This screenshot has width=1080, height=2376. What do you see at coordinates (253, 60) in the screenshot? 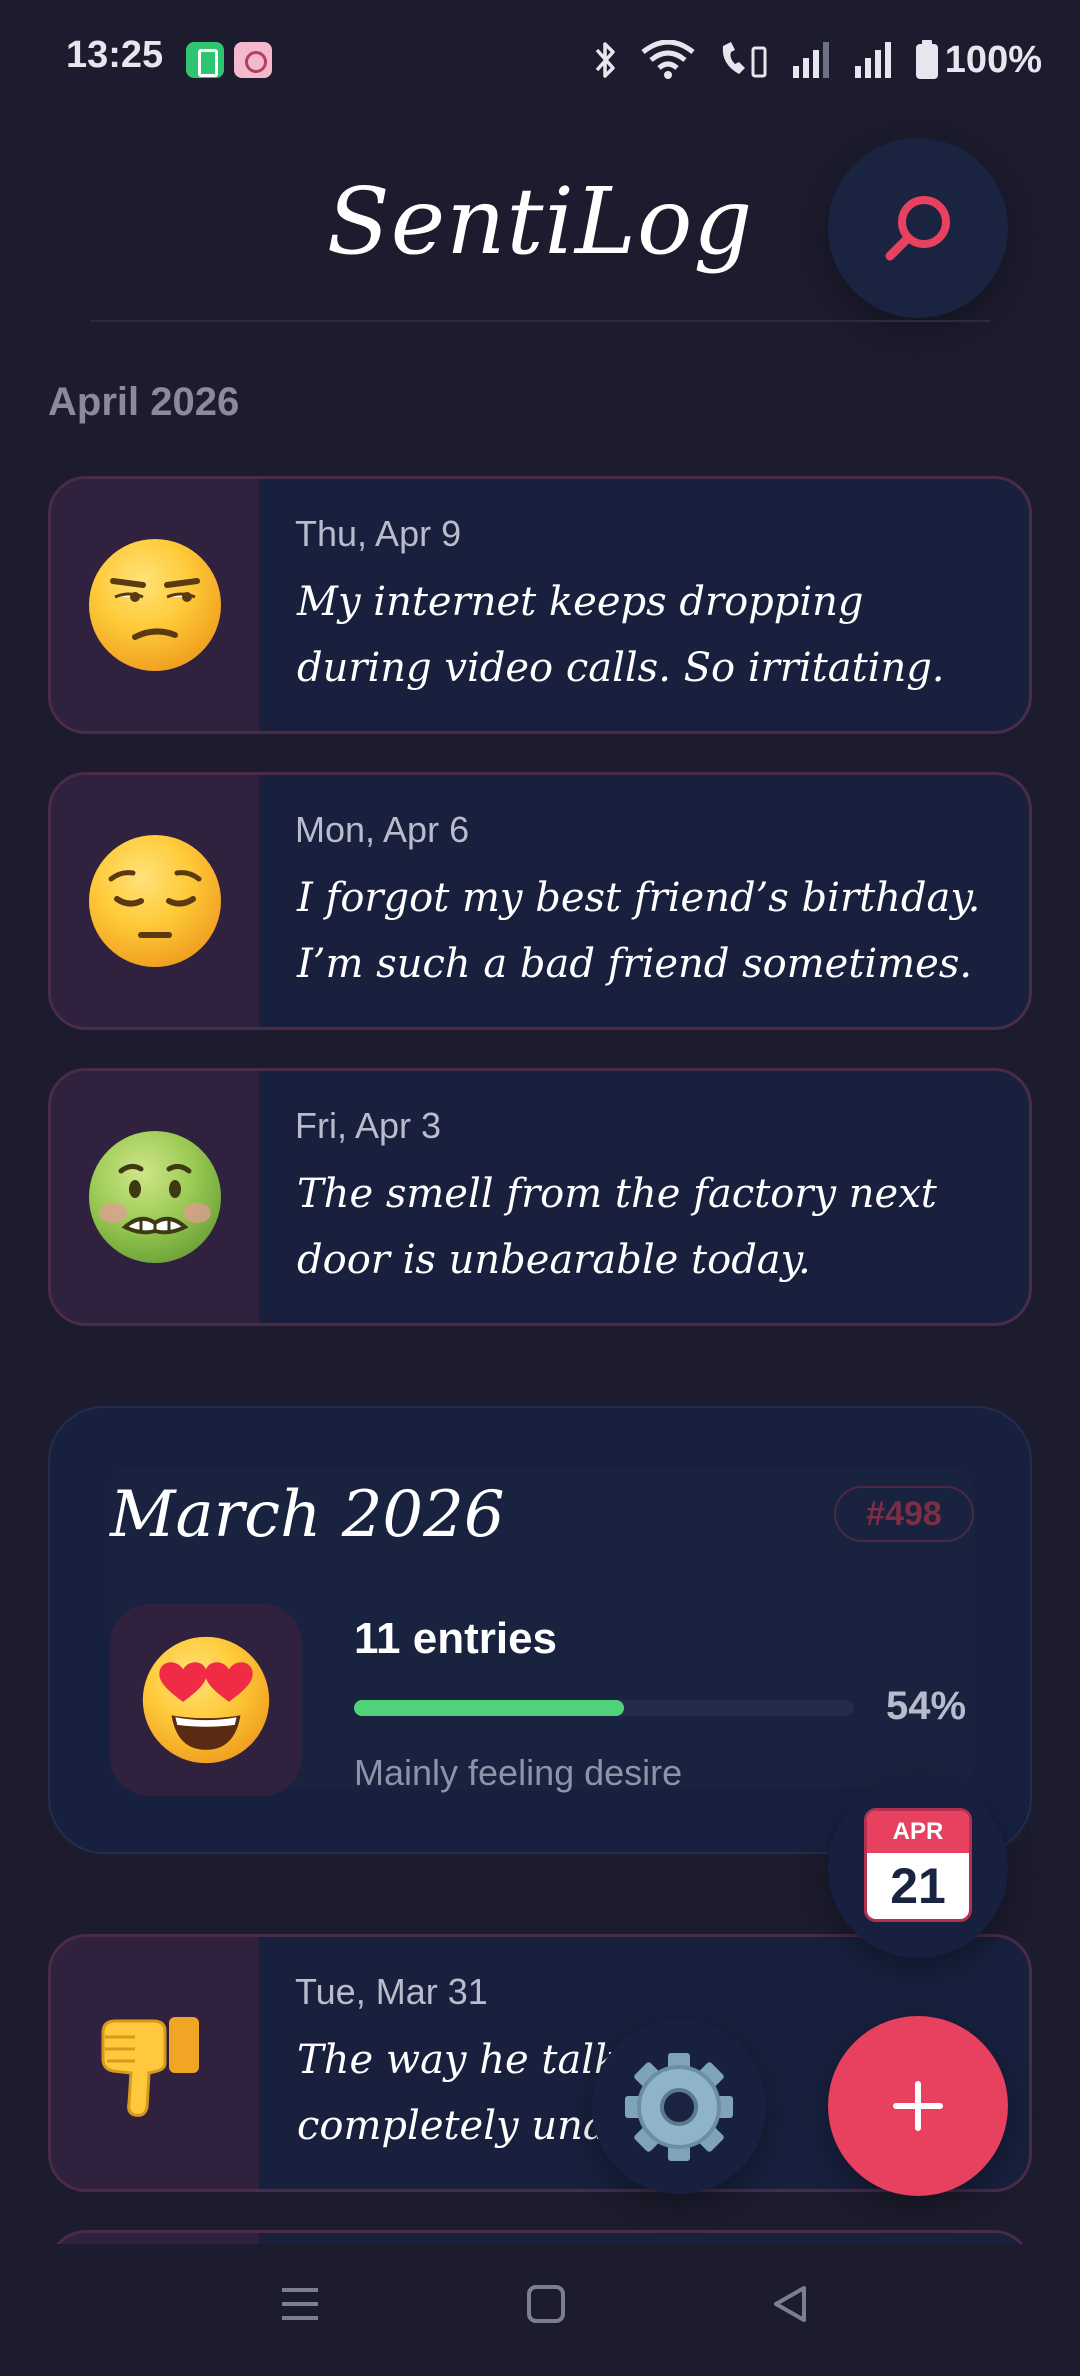
I see `flower-app-icon` at bounding box center [253, 60].